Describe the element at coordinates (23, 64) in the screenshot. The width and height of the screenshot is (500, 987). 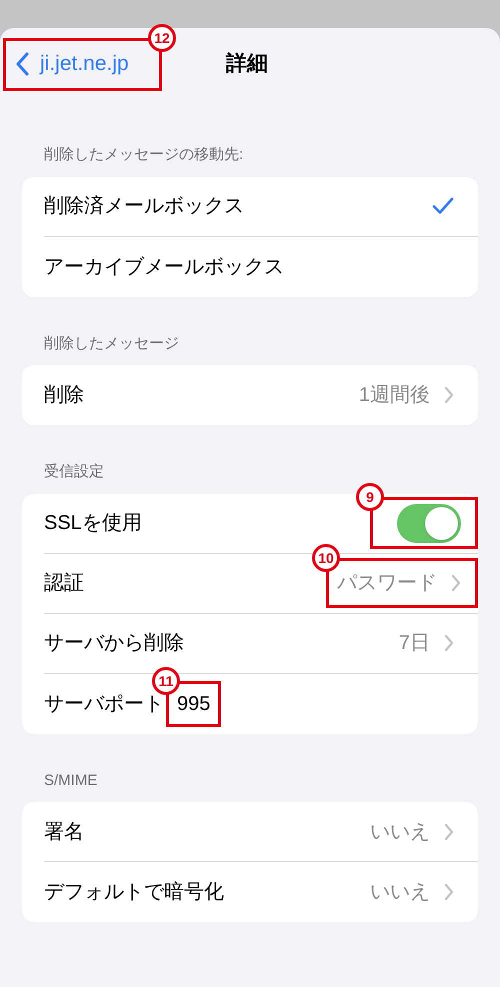
I see `chevron-left-icon` at that location.